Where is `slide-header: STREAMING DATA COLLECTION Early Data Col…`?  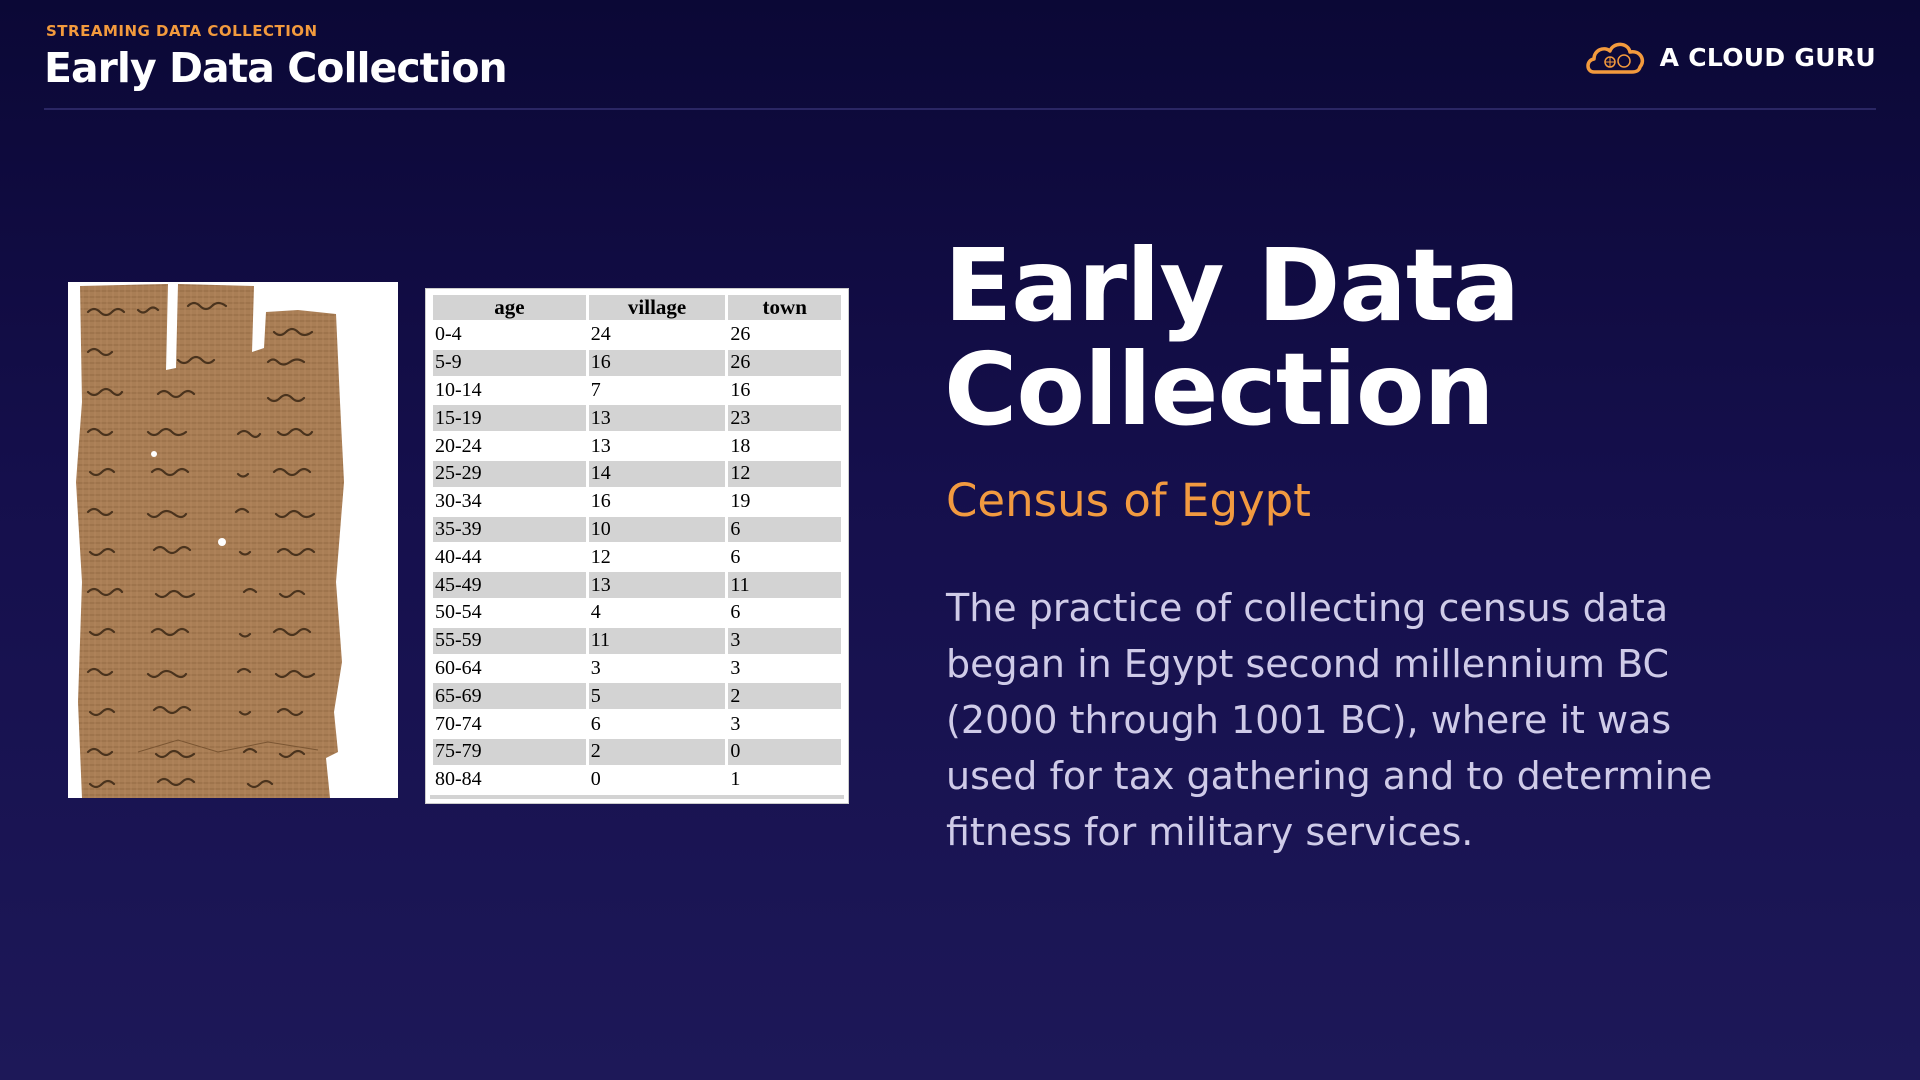
slide-header: STREAMING DATA COLLECTION Early Data Col… is located at coordinates (960, 66).